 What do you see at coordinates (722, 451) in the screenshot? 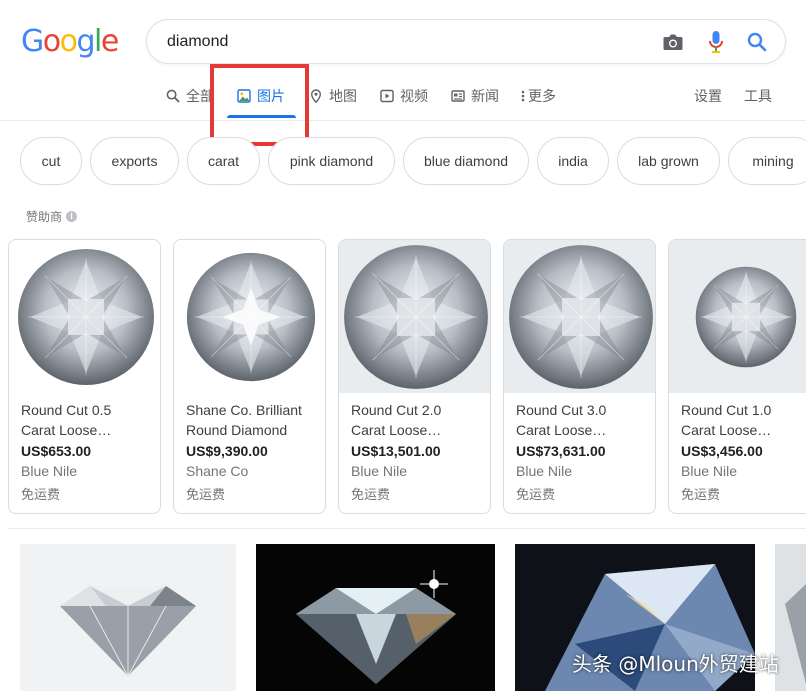
I see `product-price: US$3,456.00` at bounding box center [722, 451].